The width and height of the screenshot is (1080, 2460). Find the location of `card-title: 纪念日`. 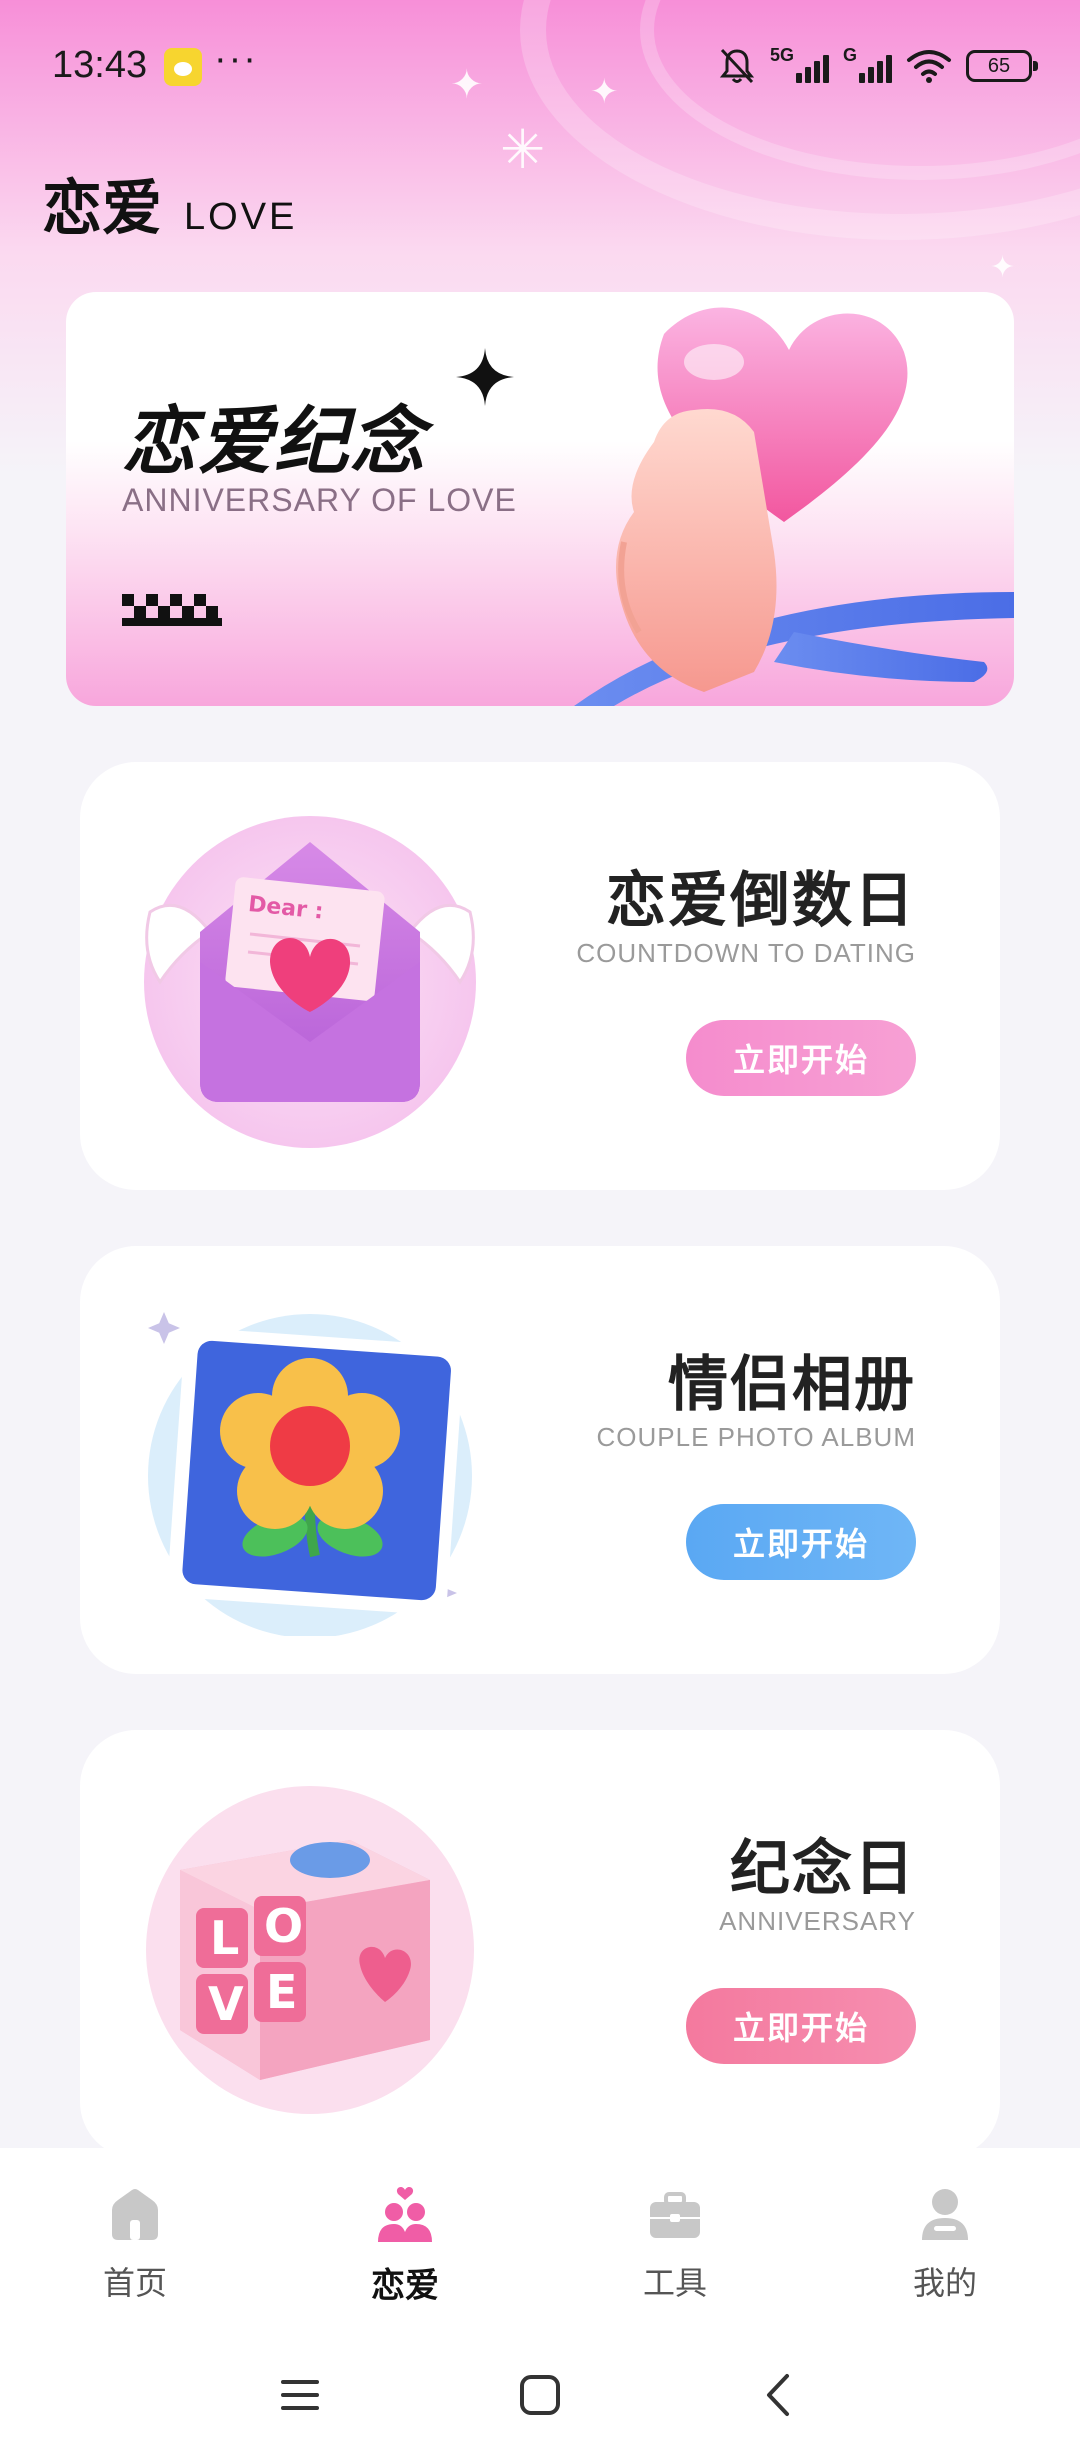

card-title: 纪念日 is located at coordinates (823, 1869).